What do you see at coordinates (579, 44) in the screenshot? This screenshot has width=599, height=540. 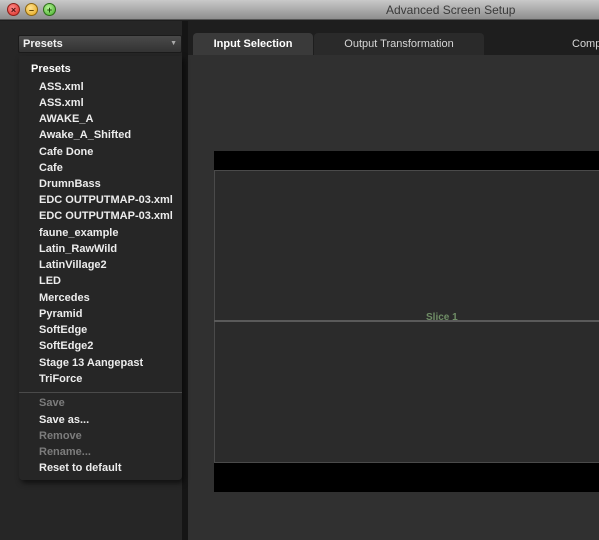 I see `tab-comp: Comp` at bounding box center [579, 44].